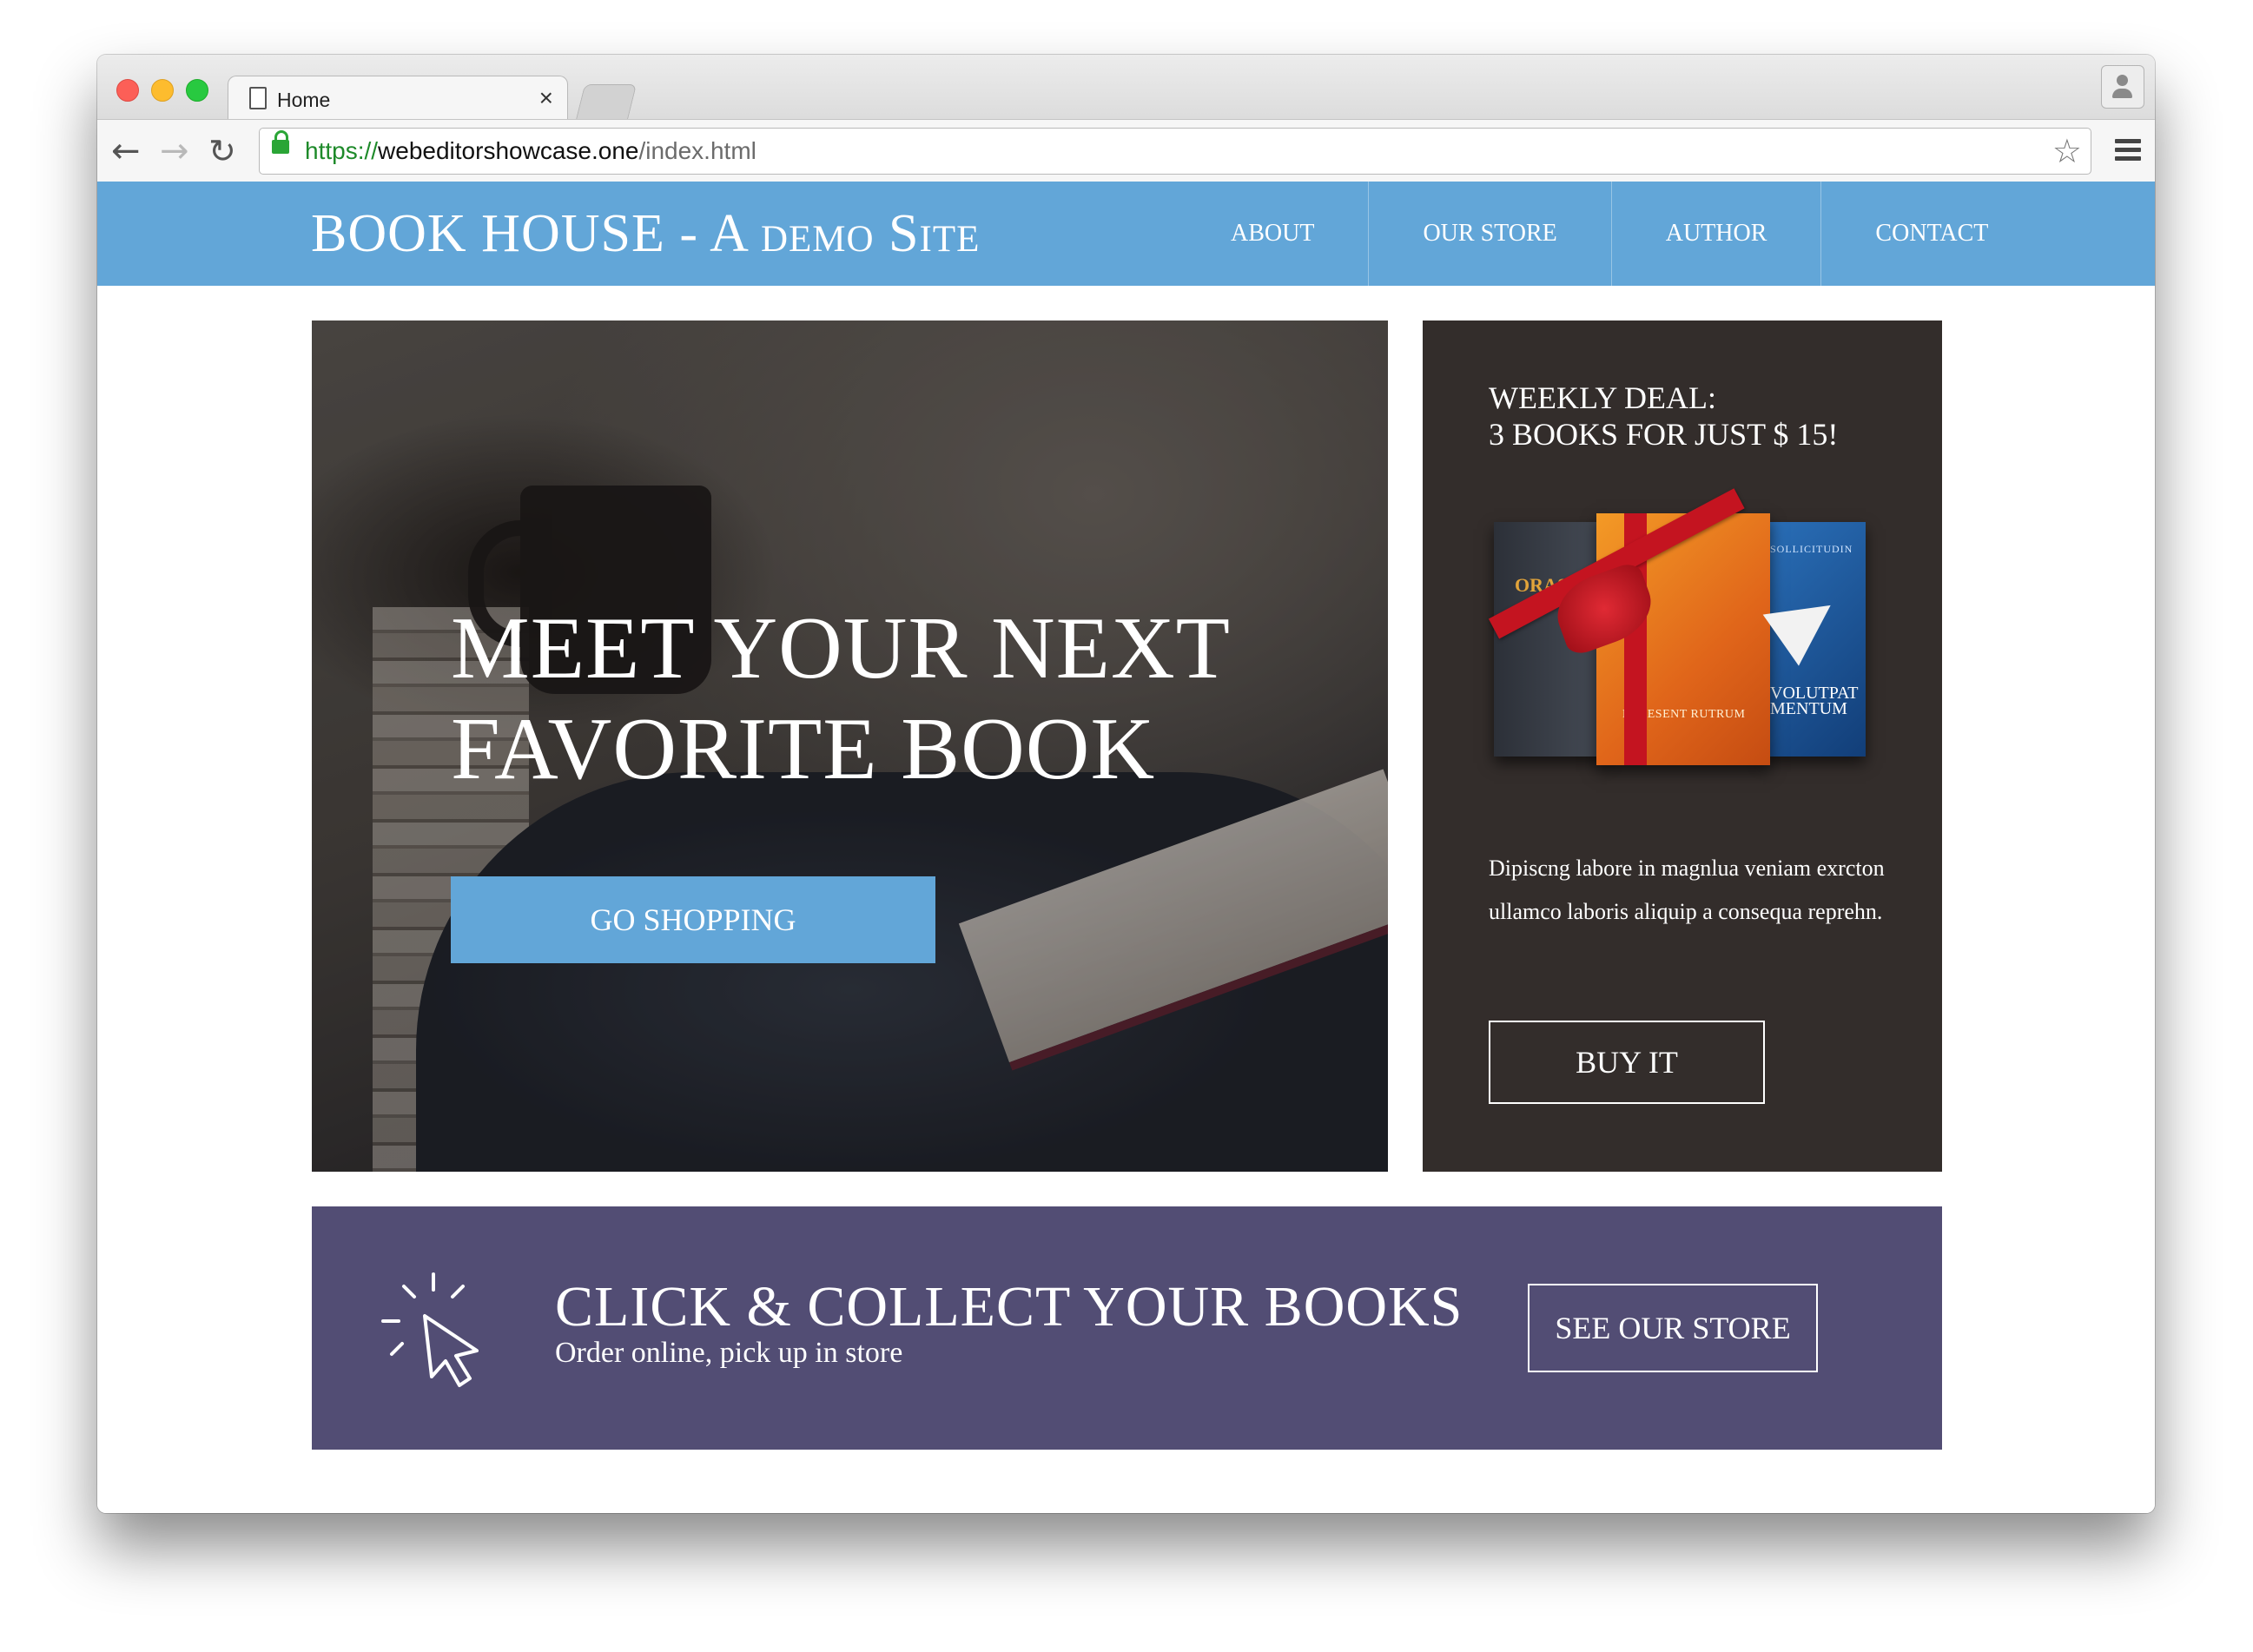 This screenshot has width=2253, height=1652. I want to click on see-our-store-button: SEE OUR STORE, so click(1673, 1328).